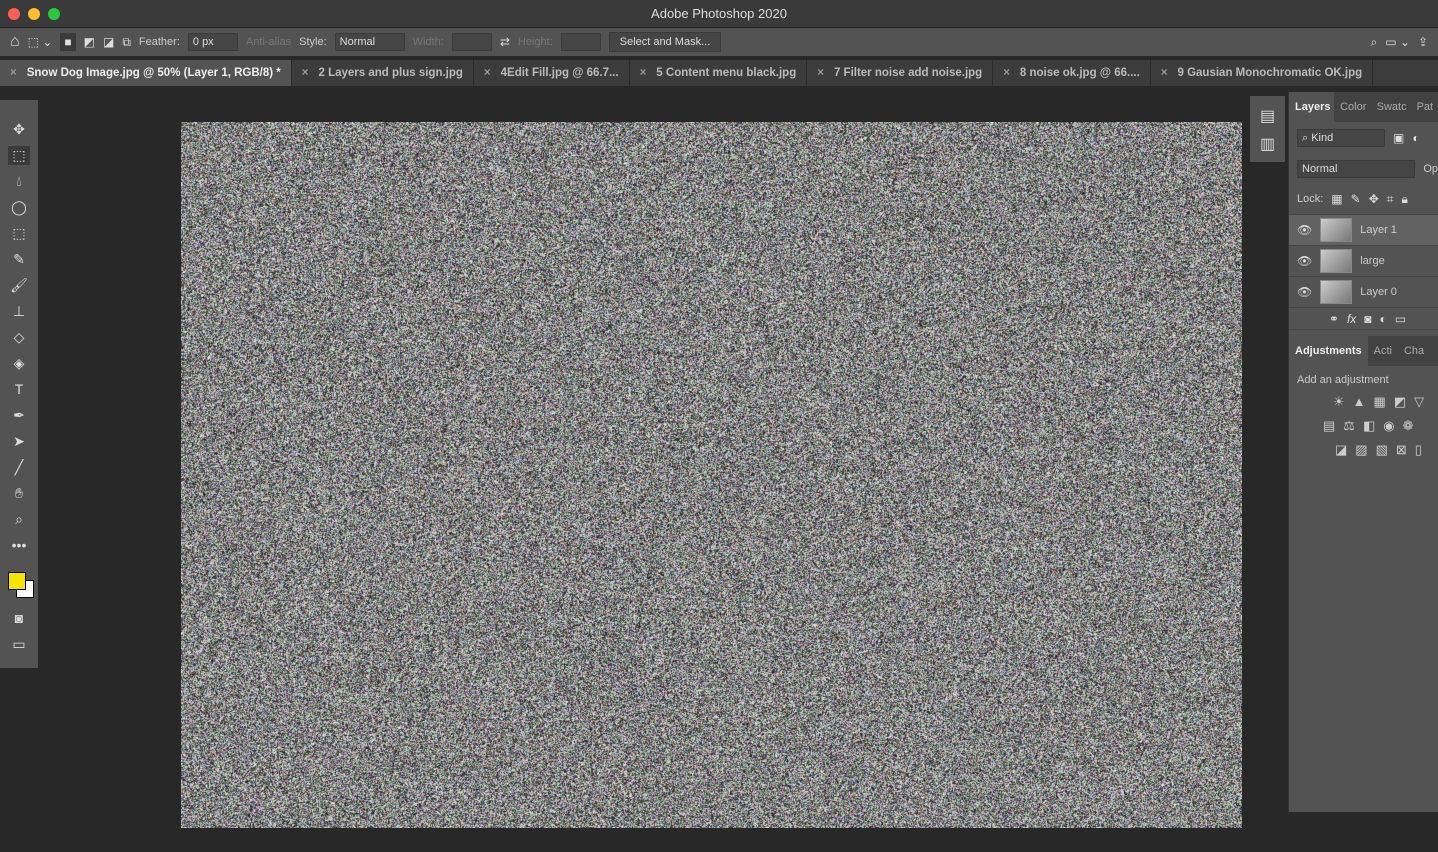 Image resolution: width=1438 pixels, height=852 pixels. What do you see at coordinates (313, 42) in the screenshot?
I see `style-label: Style:` at bounding box center [313, 42].